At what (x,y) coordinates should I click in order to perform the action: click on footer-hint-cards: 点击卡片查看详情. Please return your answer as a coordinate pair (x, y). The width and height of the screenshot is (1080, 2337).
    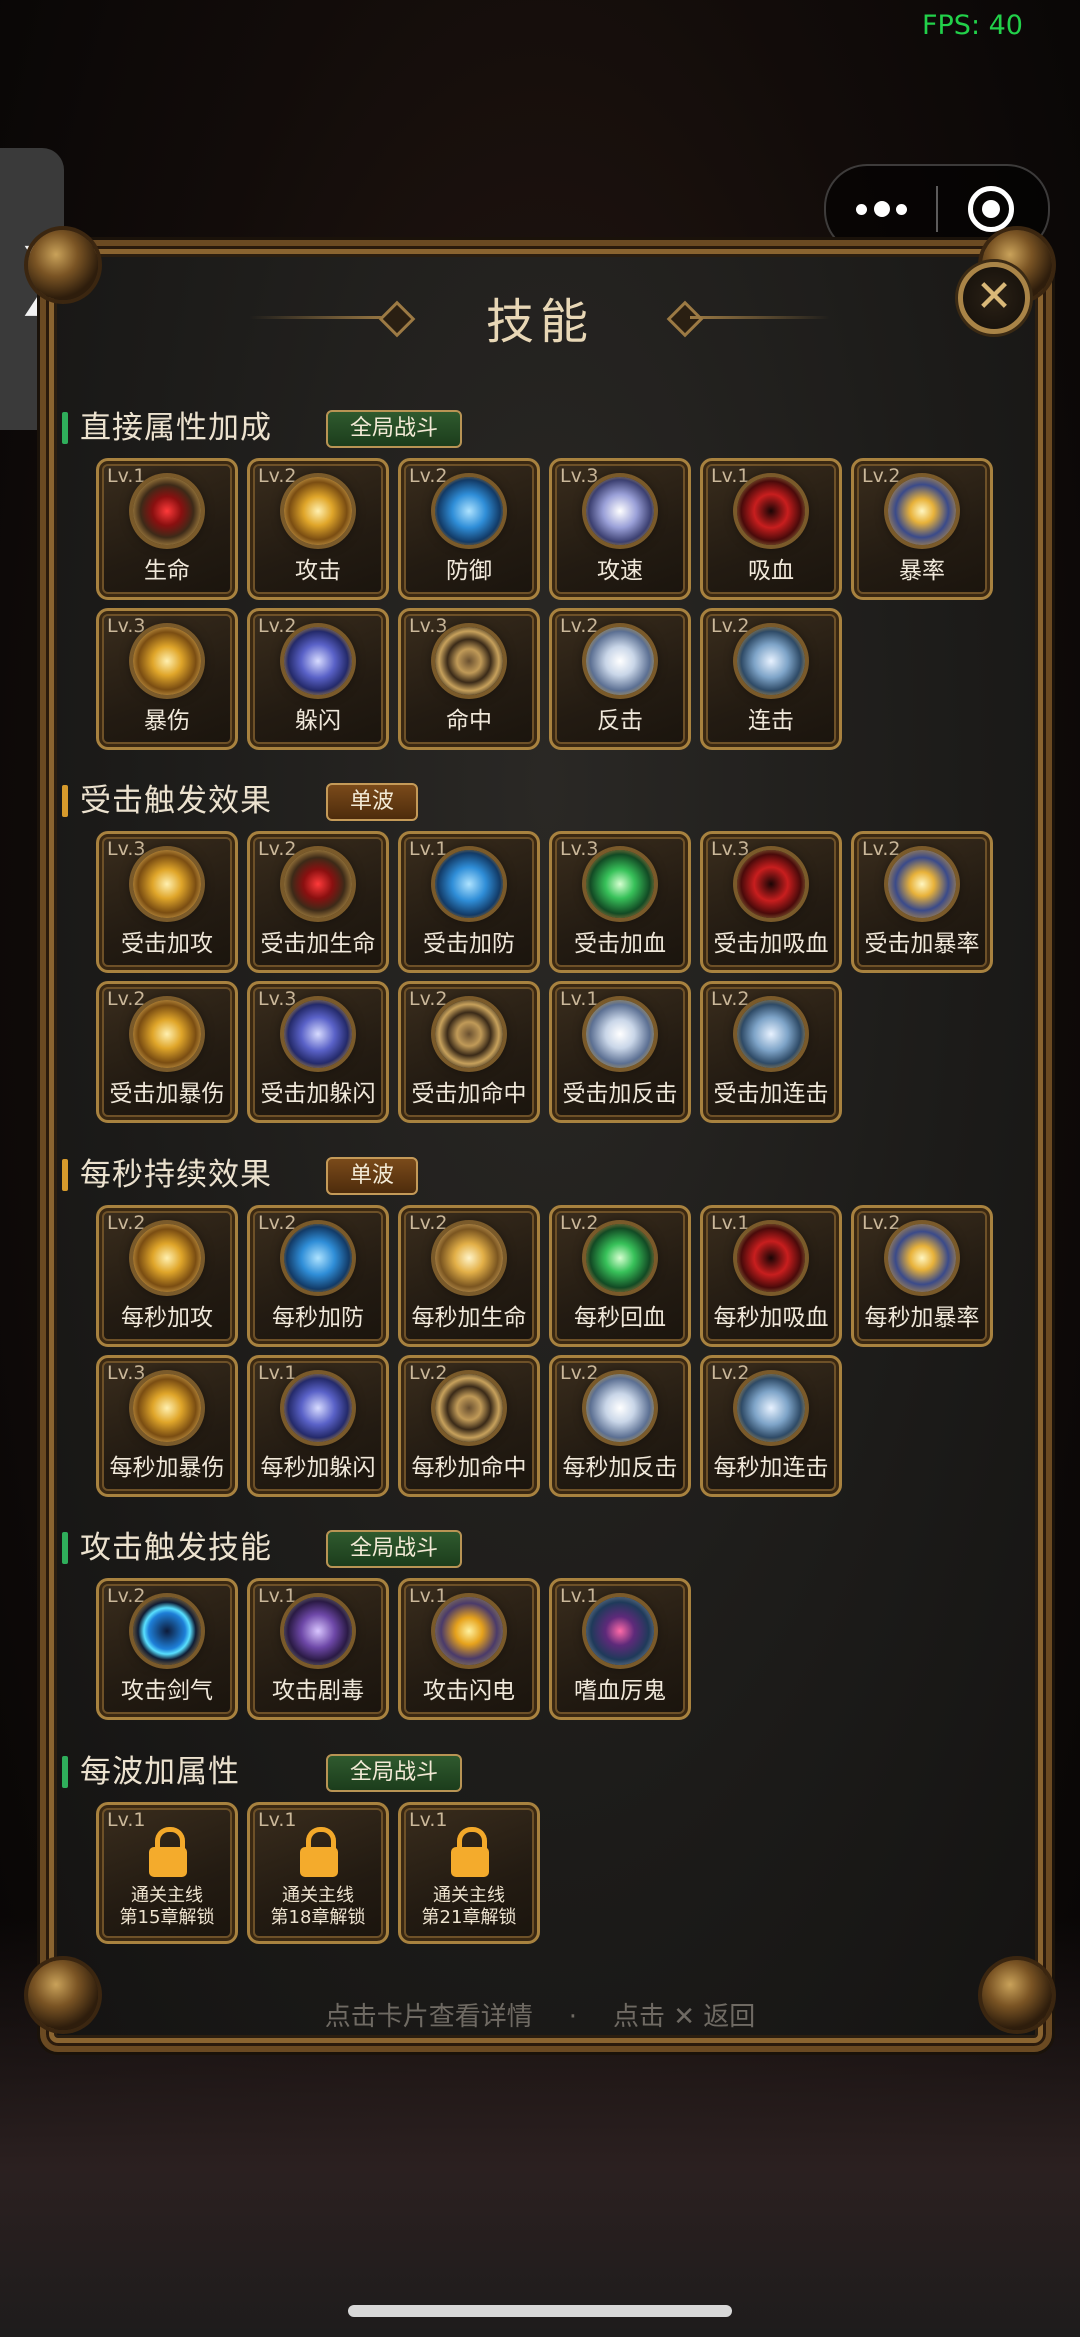
    Looking at the image, I should click on (428, 2017).